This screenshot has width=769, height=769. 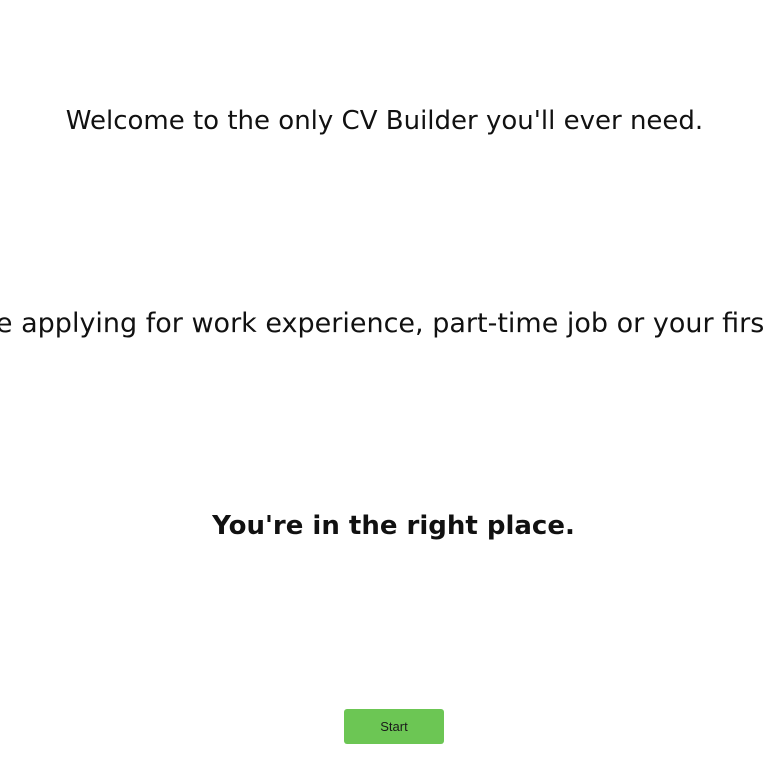 What do you see at coordinates (394, 726) in the screenshot?
I see `start-button: Start` at bounding box center [394, 726].